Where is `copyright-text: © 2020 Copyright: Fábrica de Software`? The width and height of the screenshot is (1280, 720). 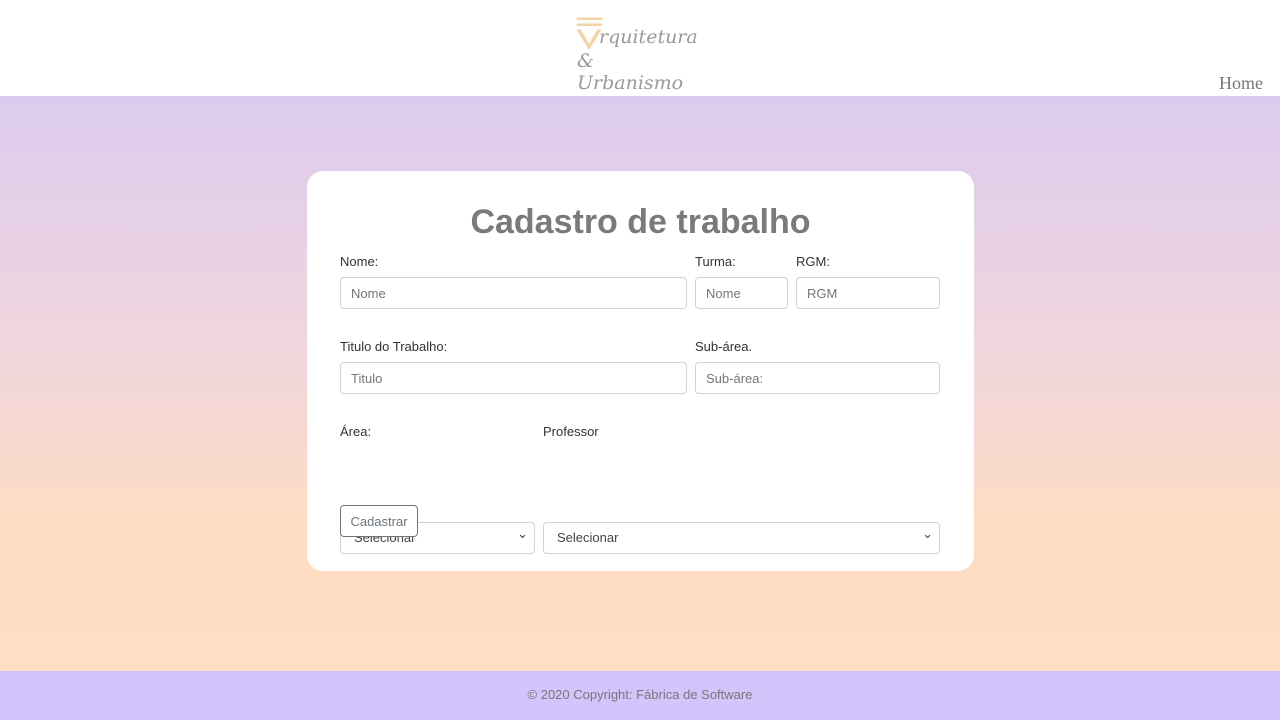
copyright-text: © 2020 Copyright: Fábrica de Software is located at coordinates (640, 694).